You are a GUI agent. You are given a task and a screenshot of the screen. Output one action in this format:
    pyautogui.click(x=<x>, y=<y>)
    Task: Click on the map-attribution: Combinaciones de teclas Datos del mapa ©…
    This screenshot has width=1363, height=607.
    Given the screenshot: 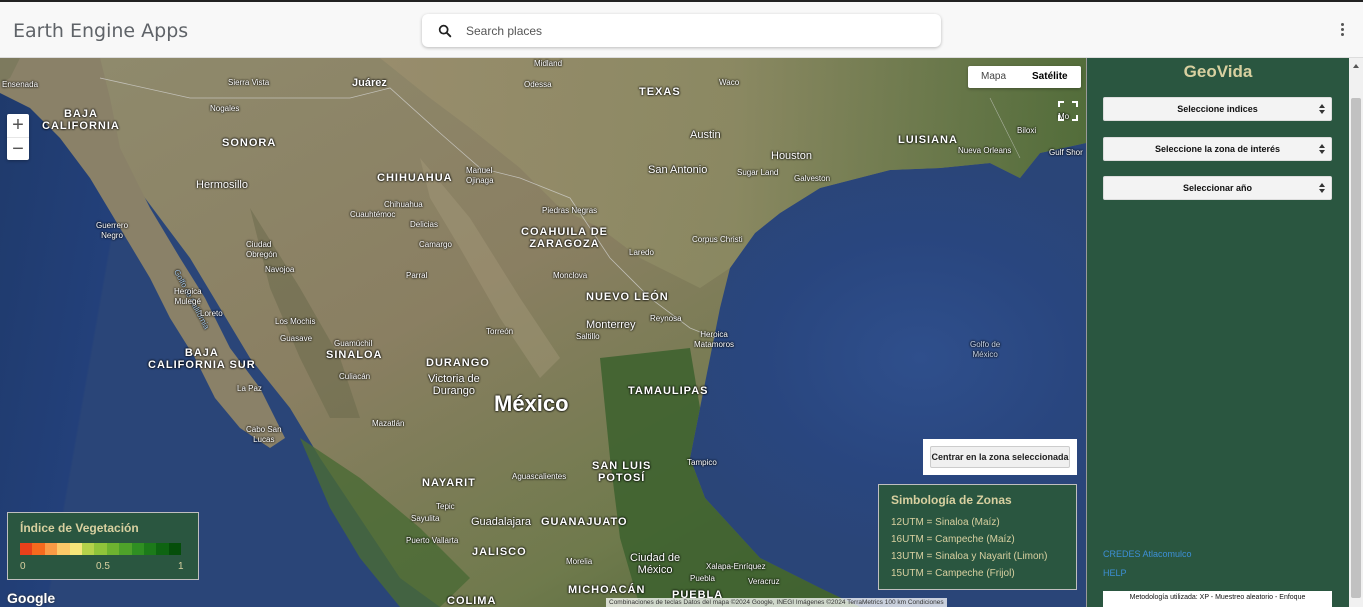 What is the action you would take?
    pyautogui.click(x=776, y=602)
    